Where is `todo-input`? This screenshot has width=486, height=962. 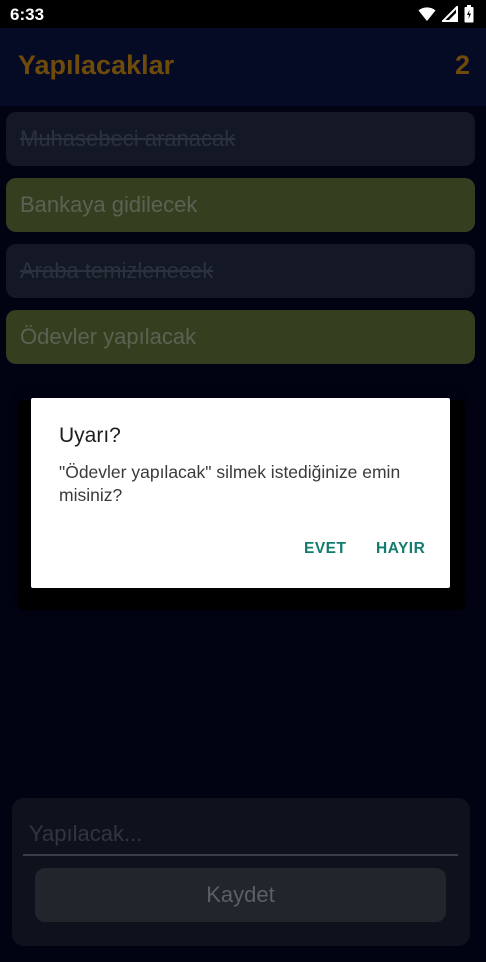 todo-input is located at coordinates (240, 834).